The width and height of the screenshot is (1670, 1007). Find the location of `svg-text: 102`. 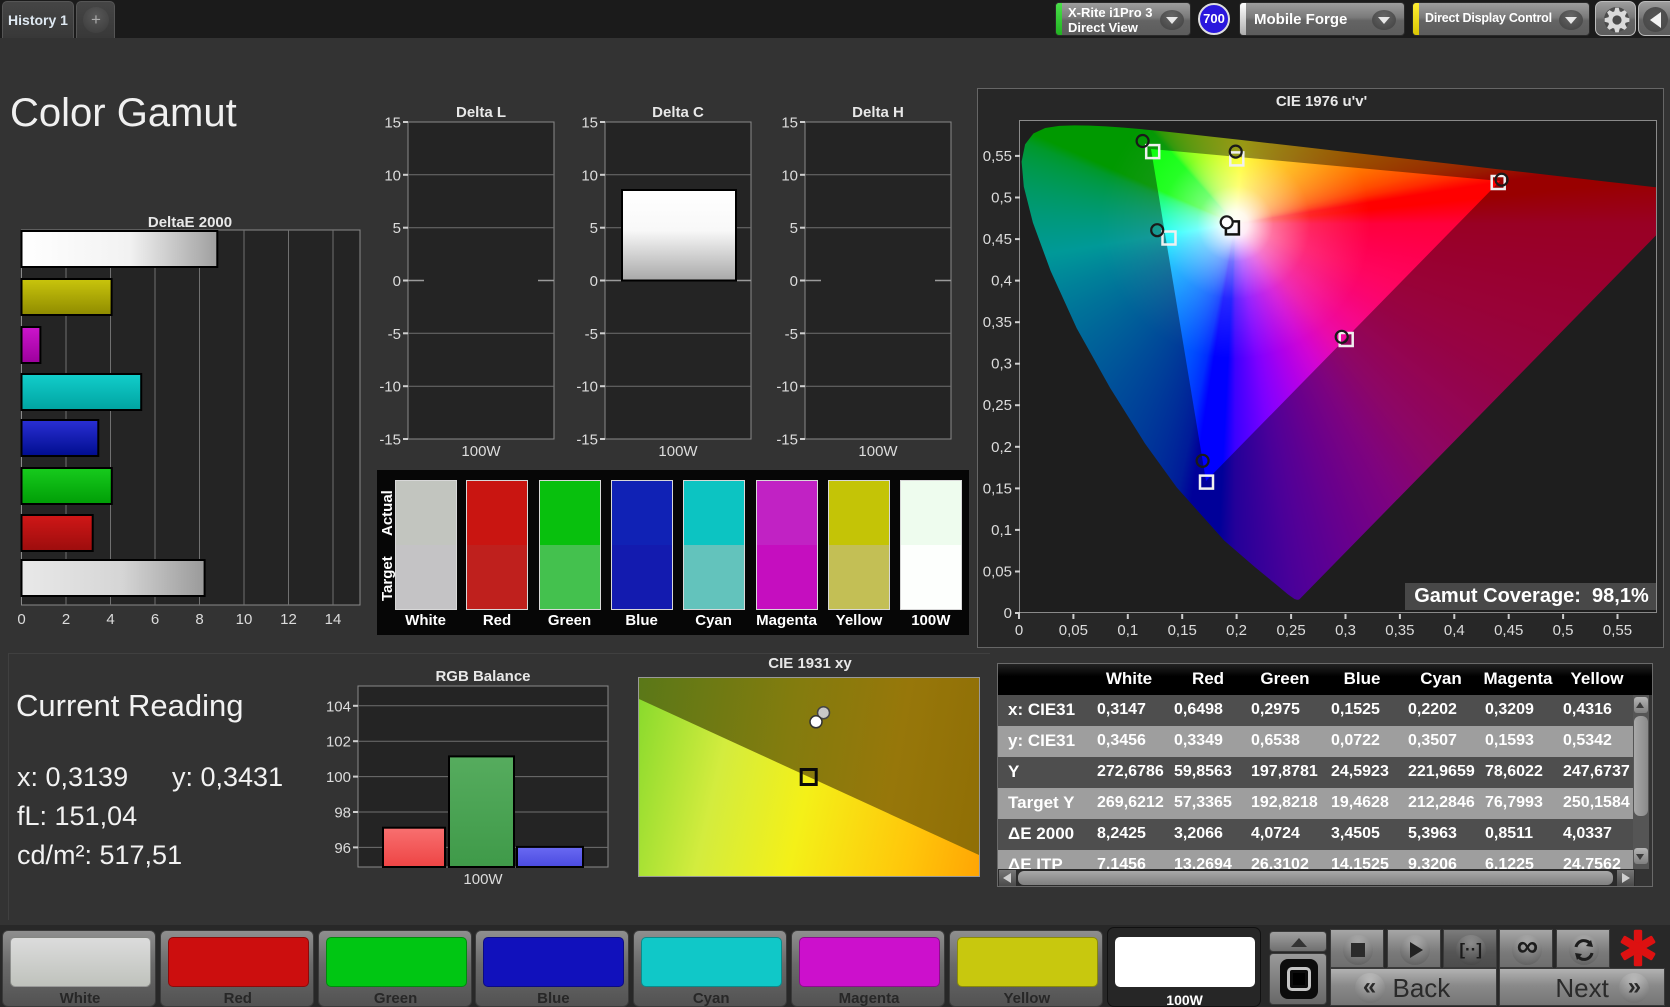

svg-text: 102 is located at coordinates (338, 742).